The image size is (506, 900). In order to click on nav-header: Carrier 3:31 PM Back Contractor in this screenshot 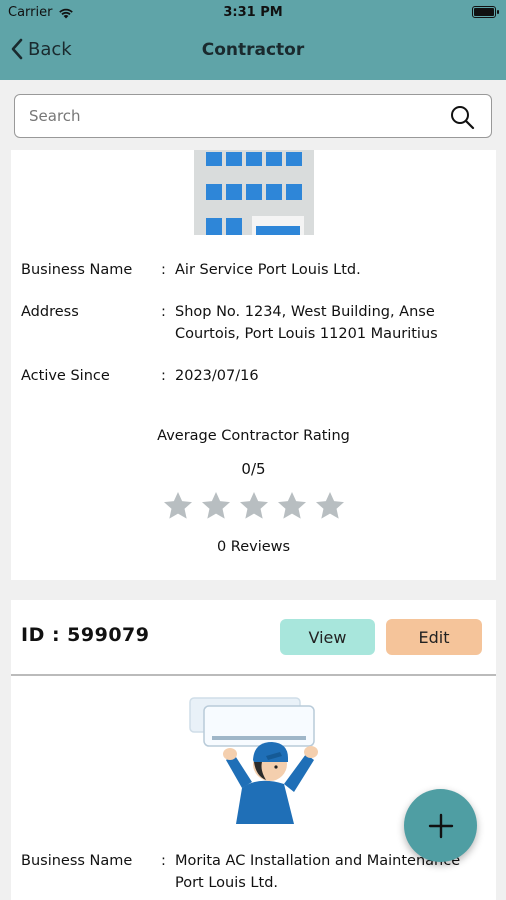, I will do `click(253, 40)`.